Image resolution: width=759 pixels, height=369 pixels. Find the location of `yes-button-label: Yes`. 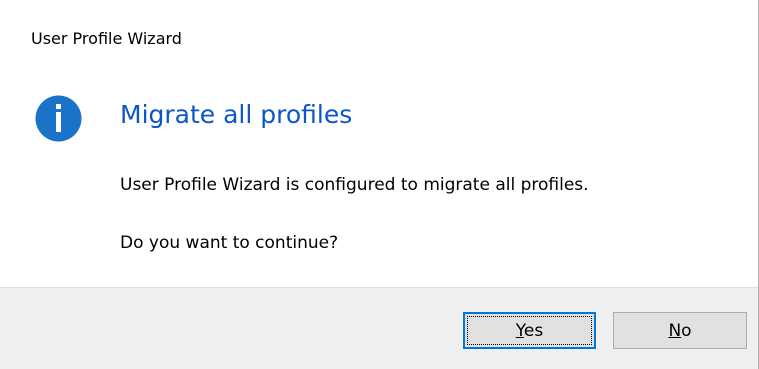

yes-button-label: Yes is located at coordinates (529, 331).